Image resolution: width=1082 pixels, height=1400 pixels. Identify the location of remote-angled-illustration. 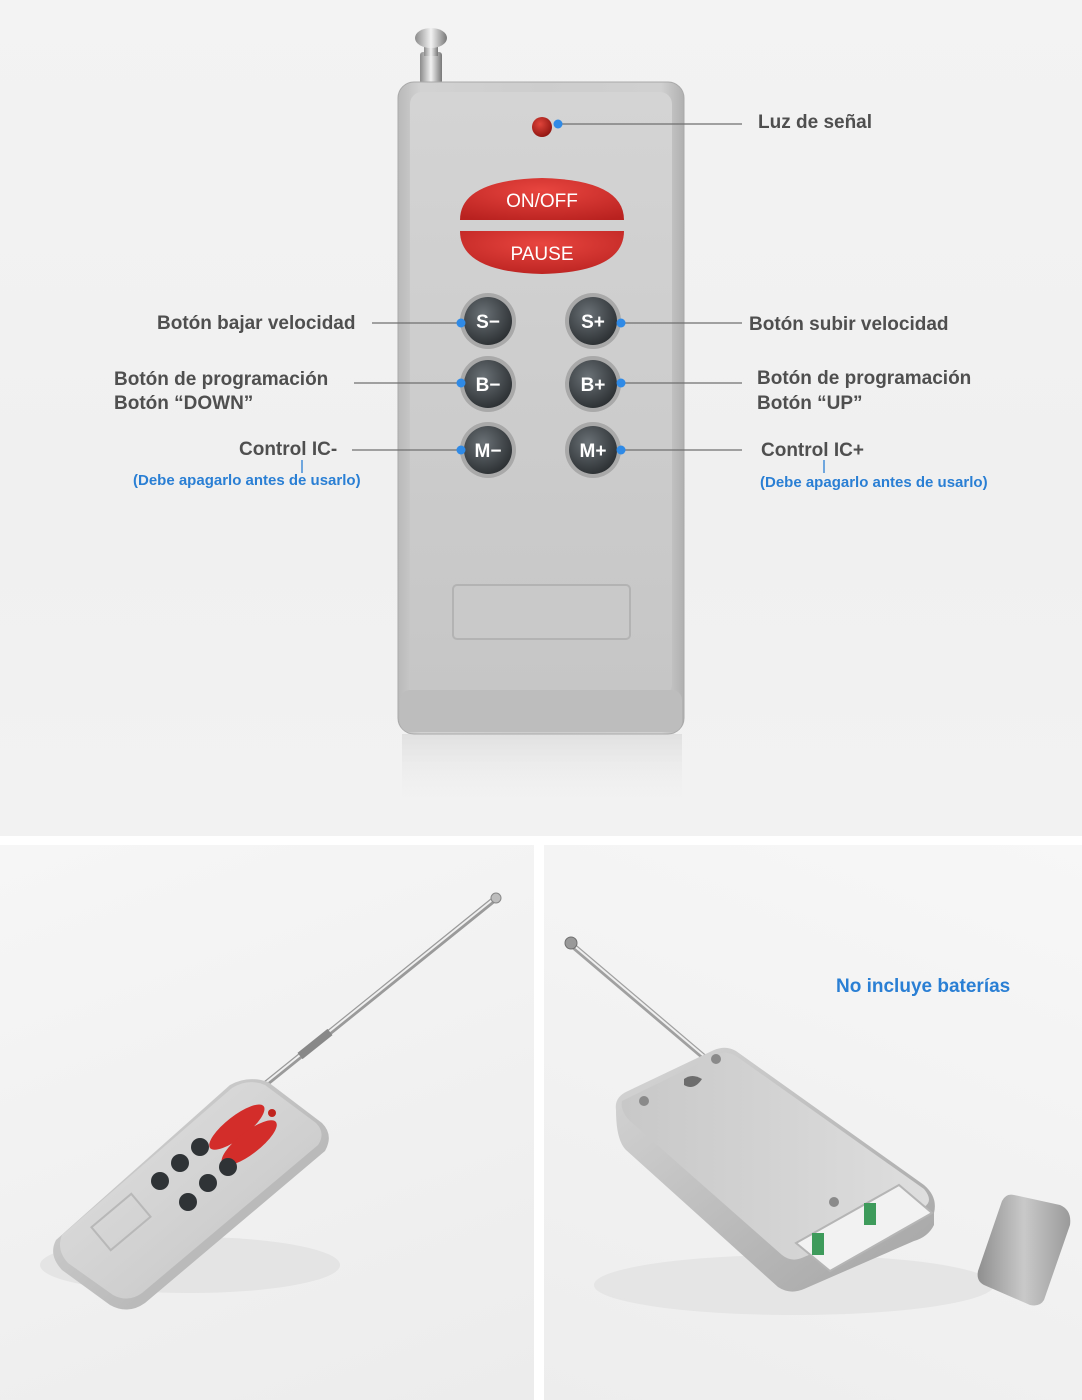
(271, 1101).